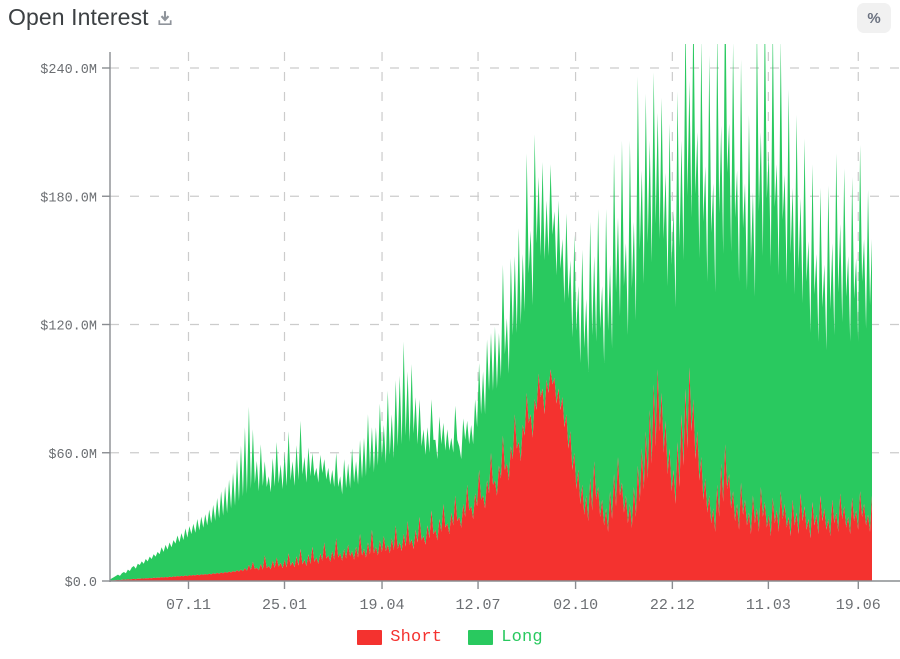 This screenshot has width=900, height=659. What do you see at coordinates (370, 637) in the screenshot?
I see `legend-swatch-short` at bounding box center [370, 637].